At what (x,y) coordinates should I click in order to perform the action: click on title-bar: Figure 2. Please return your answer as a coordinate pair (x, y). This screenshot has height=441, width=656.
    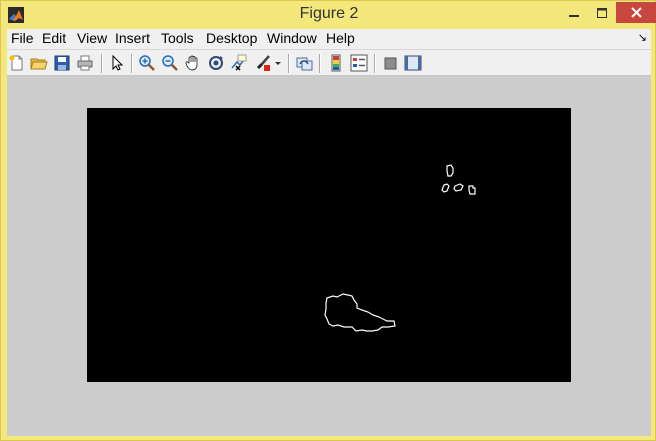
    Looking at the image, I should click on (328, 15).